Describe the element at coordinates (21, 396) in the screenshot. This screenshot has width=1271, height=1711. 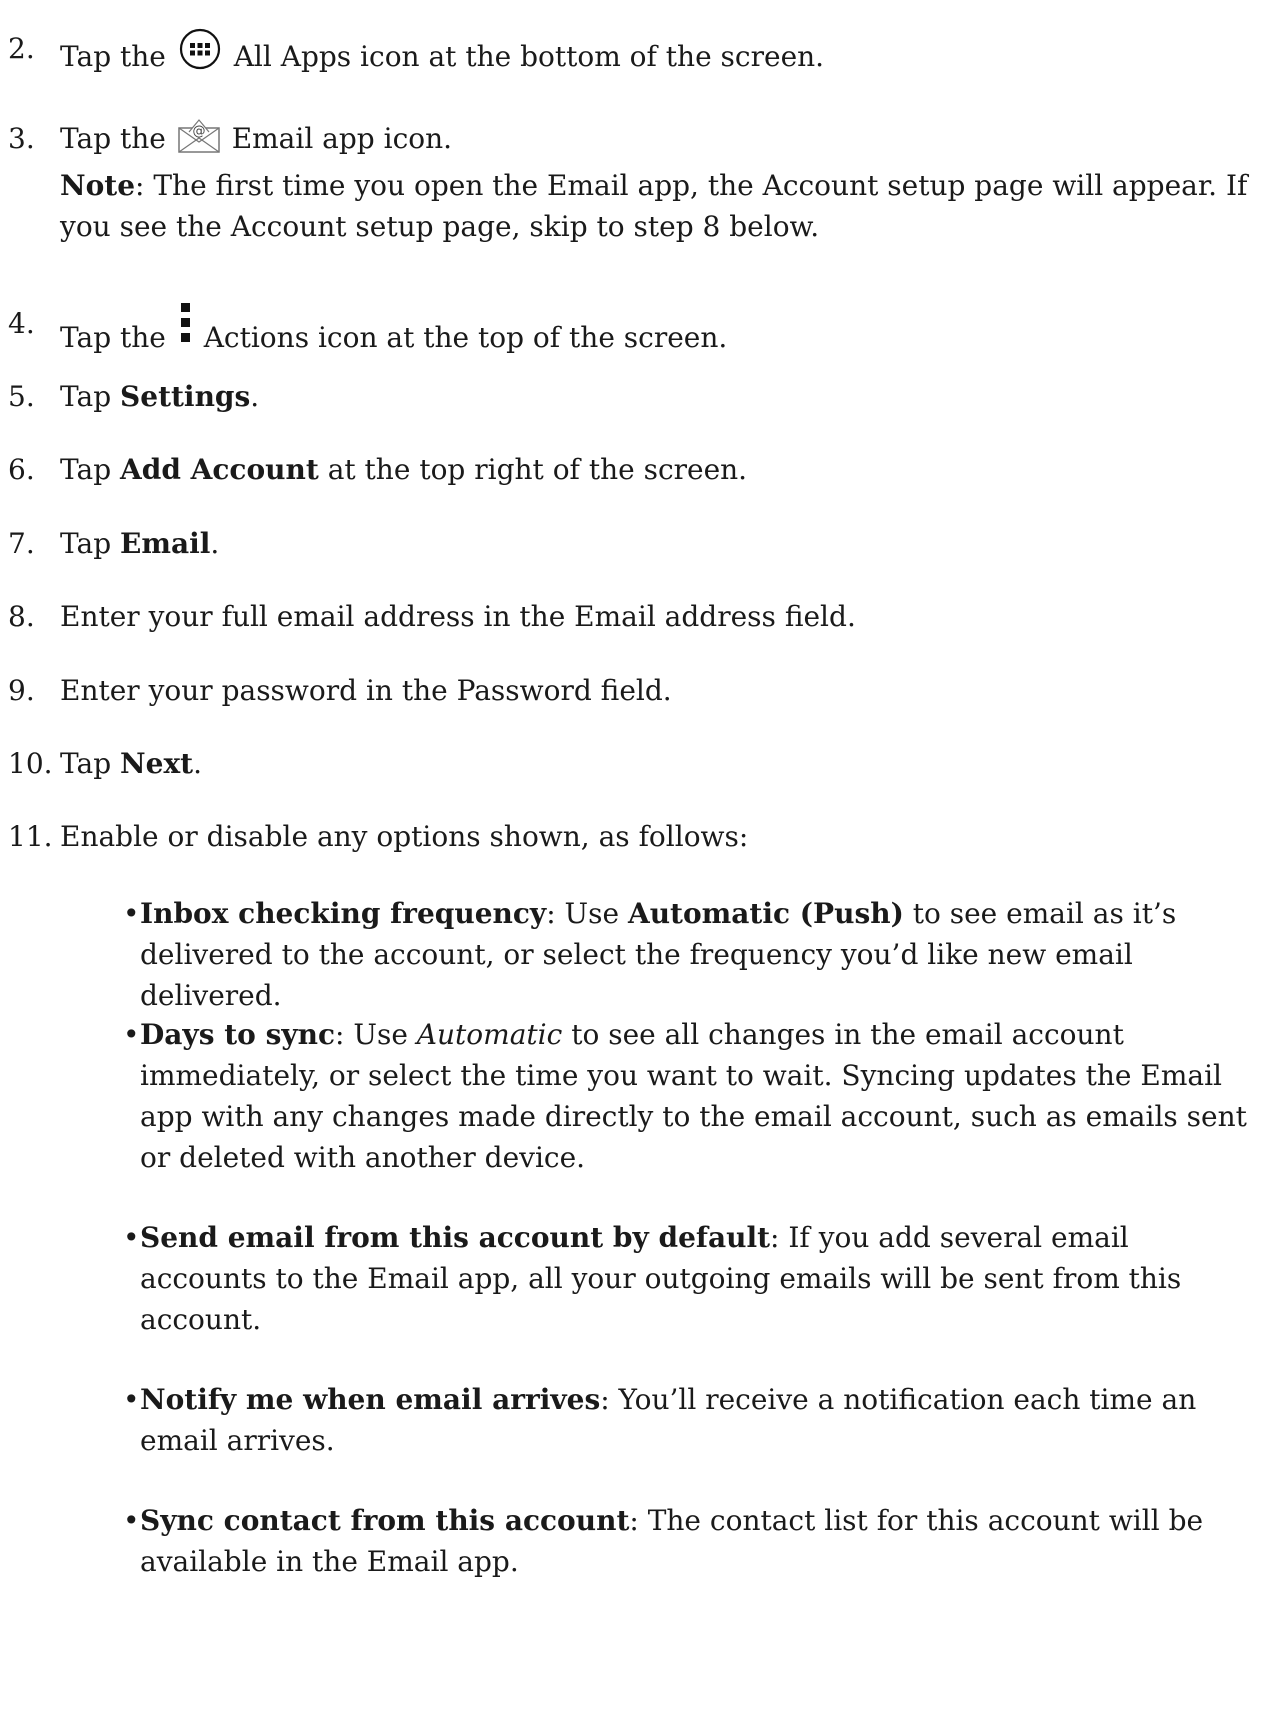
I see `step-number: 5.` at that location.